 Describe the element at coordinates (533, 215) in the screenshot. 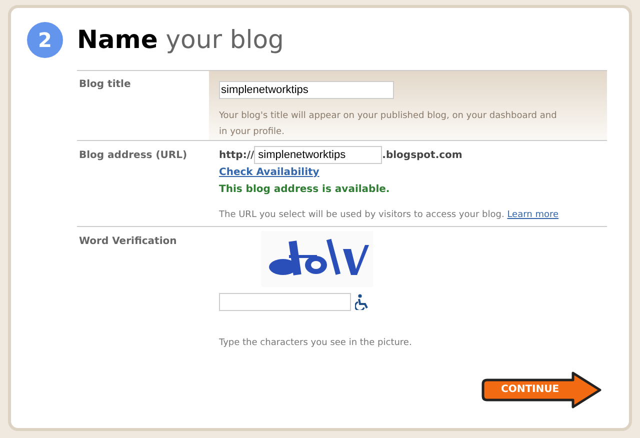

I see `learn-more-link: Learn more` at that location.